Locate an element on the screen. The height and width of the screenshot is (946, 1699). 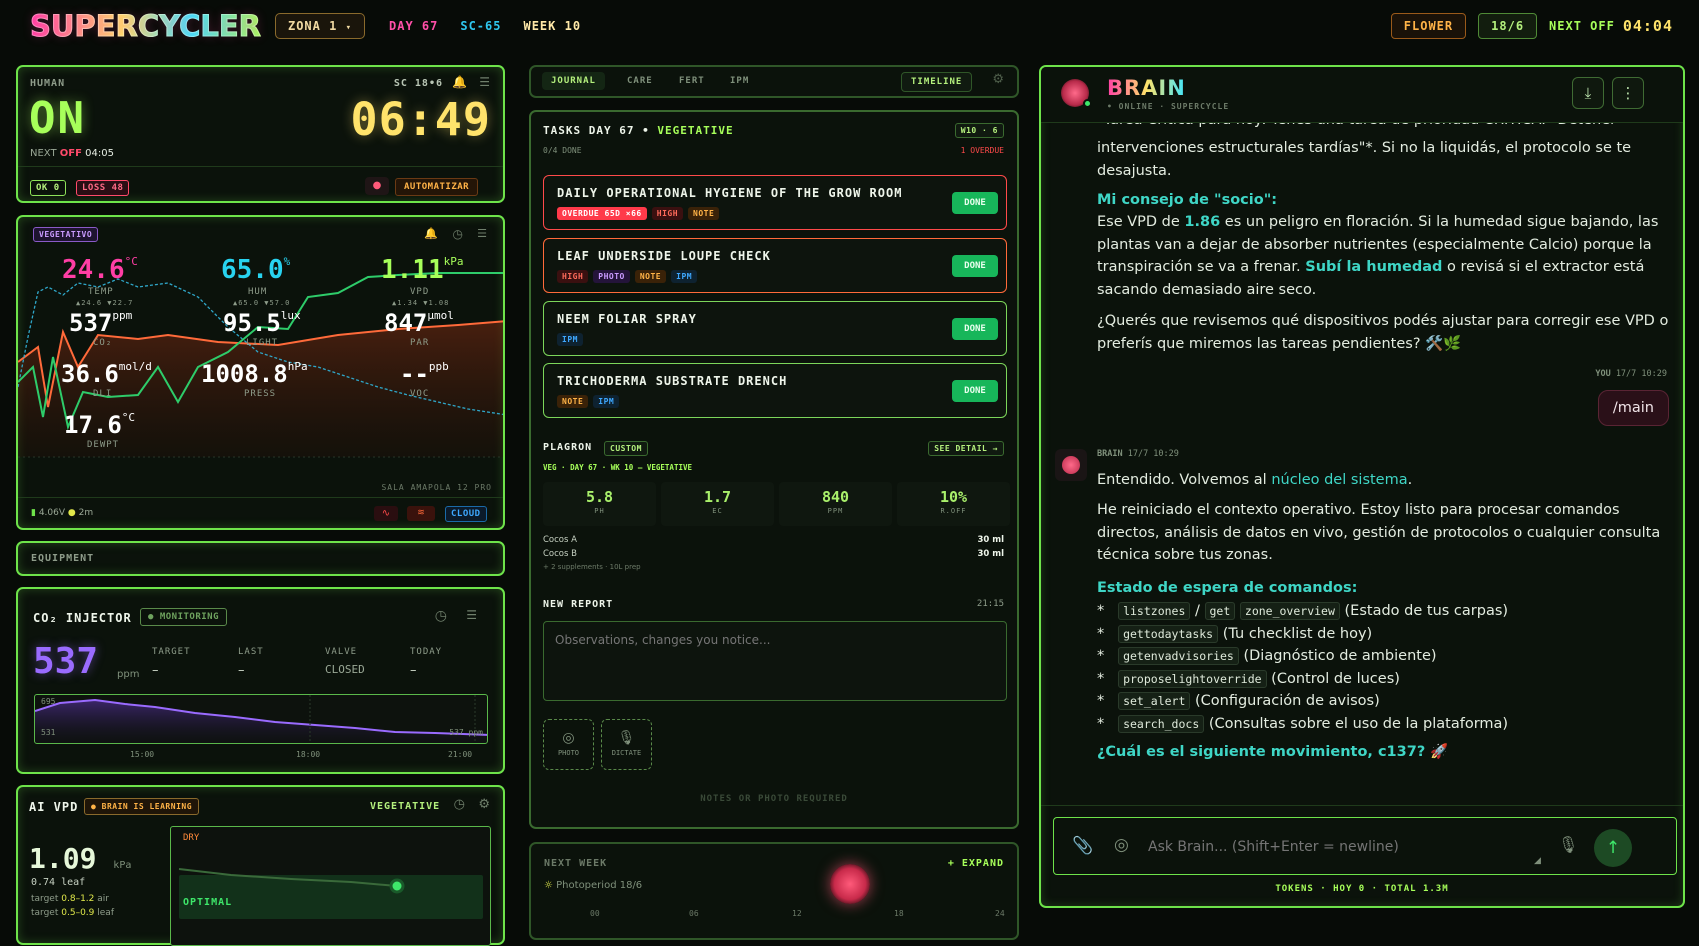
task-card: NEEM FOLIAR SPRAY IPM DONE is located at coordinates (775, 328).